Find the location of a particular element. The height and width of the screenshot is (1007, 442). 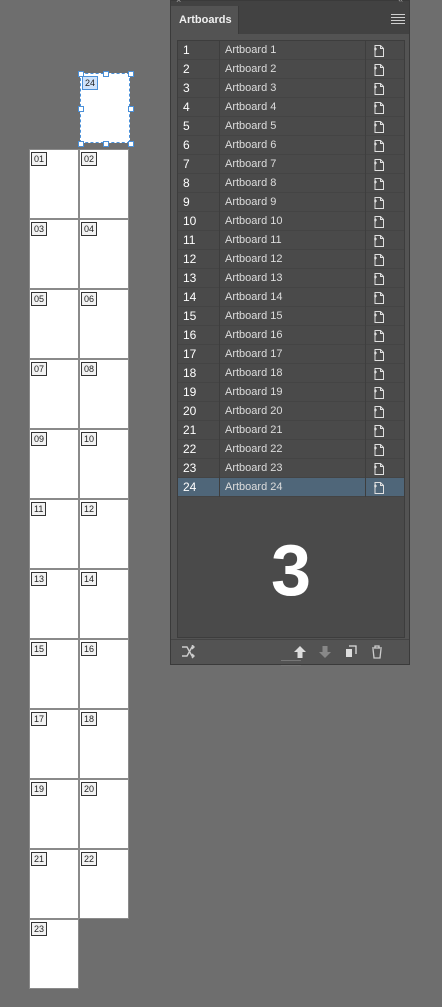

new-artboard-icon is located at coordinates (351, 652).